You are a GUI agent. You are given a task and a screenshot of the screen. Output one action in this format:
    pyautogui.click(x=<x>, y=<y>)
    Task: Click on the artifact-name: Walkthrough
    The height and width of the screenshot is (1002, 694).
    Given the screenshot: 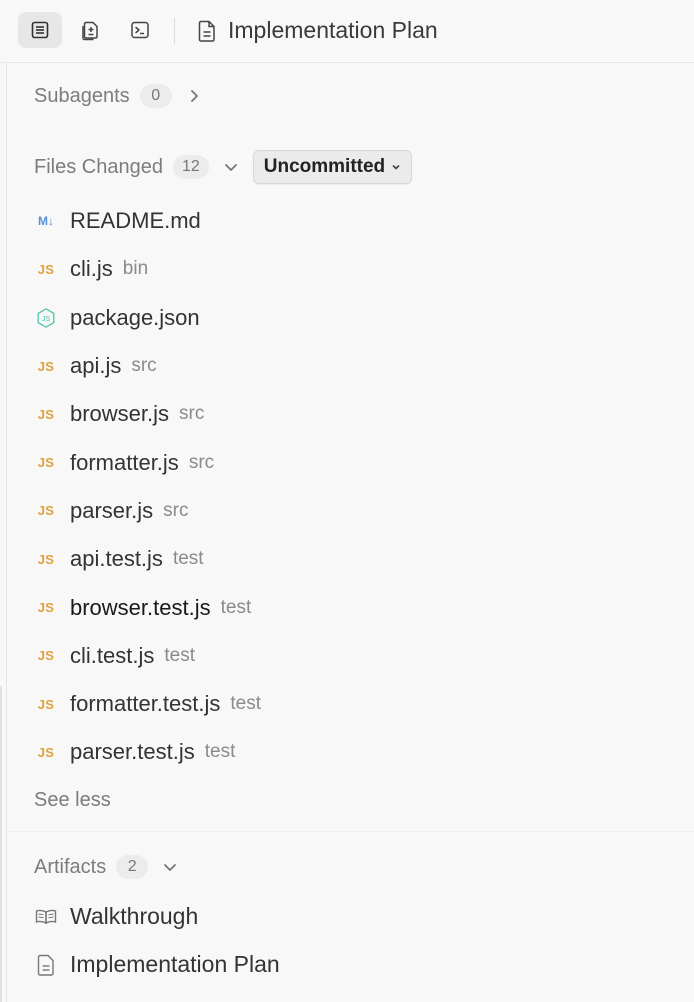 What is the action you would take?
    pyautogui.click(x=134, y=916)
    